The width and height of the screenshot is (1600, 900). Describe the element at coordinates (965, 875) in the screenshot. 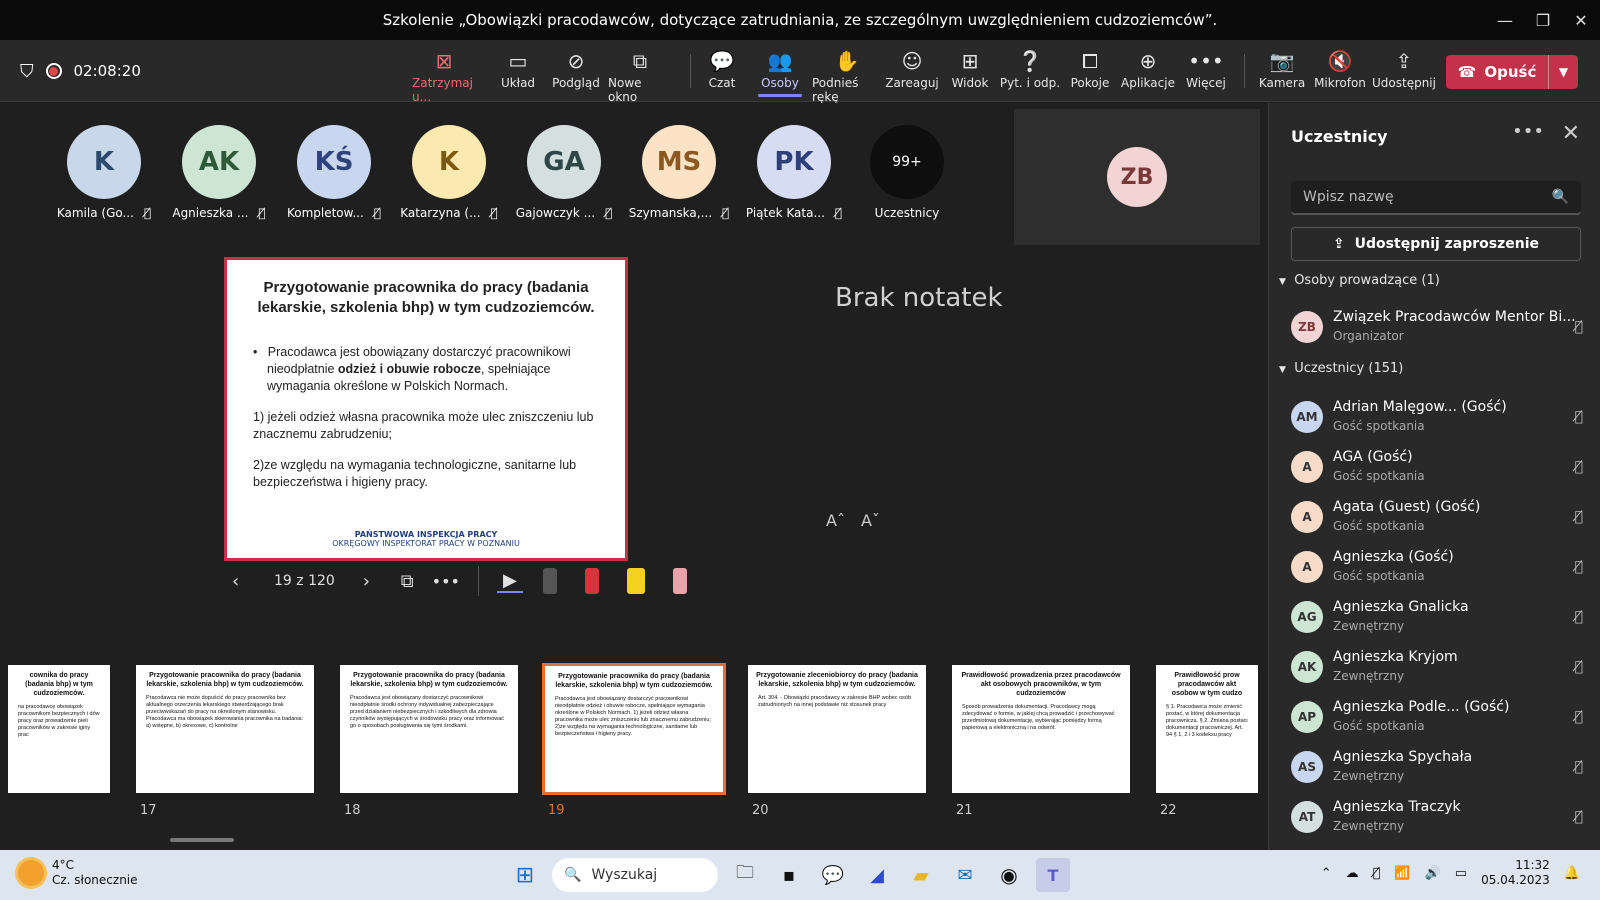

I see `outlook-icon: ✉` at that location.